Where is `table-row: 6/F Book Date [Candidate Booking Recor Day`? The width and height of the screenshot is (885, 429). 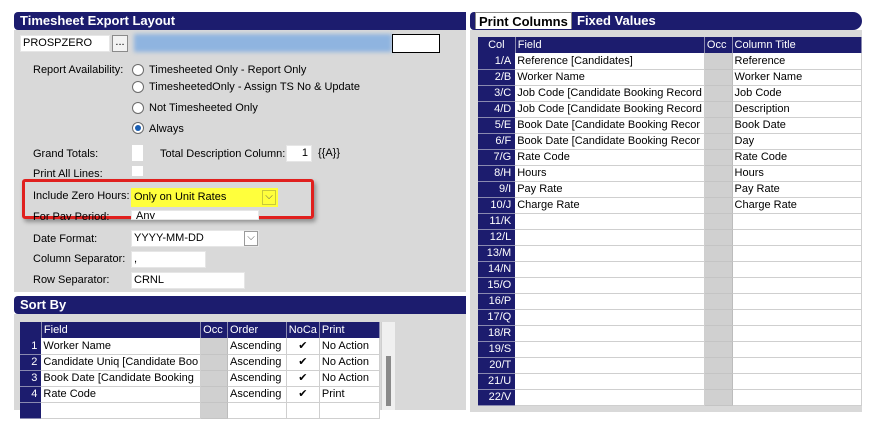
table-row: 6/F Book Date [Candidate Booking Recor Day is located at coordinates (670, 141).